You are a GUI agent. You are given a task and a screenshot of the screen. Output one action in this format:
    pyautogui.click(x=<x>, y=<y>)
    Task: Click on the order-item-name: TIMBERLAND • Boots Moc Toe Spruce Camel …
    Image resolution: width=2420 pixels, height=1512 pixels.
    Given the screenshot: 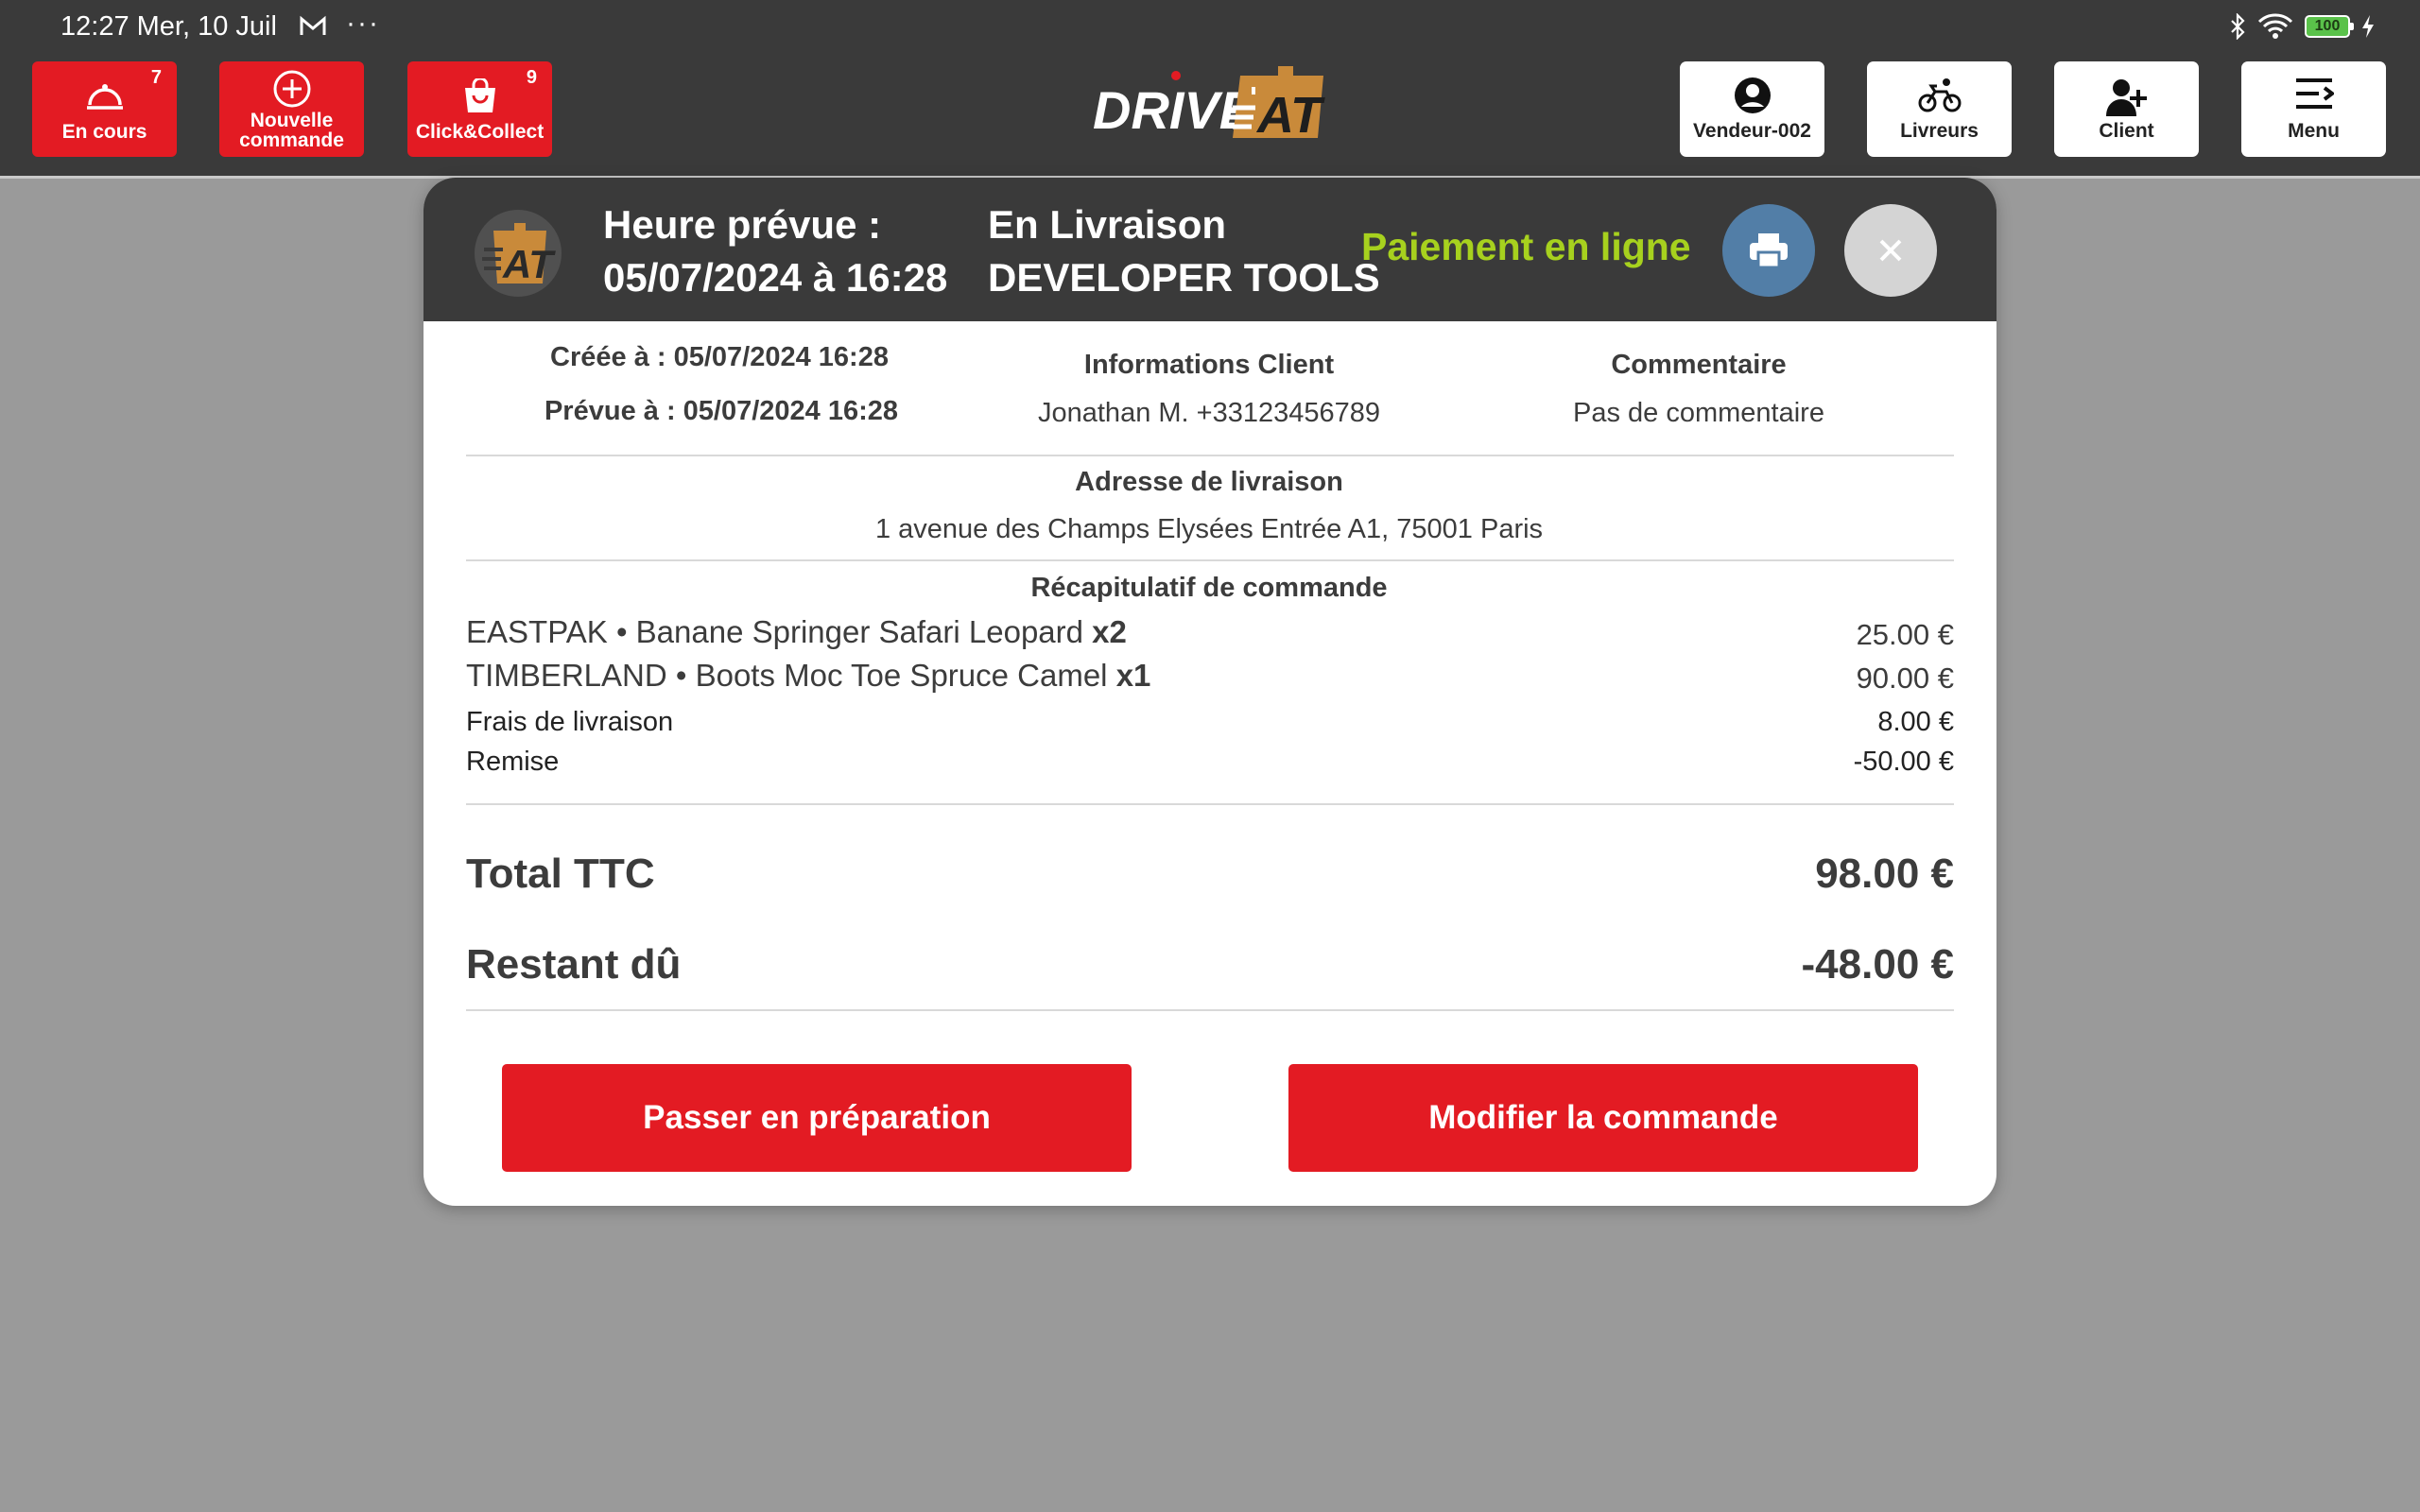 What is the action you would take?
    pyautogui.click(x=808, y=675)
    